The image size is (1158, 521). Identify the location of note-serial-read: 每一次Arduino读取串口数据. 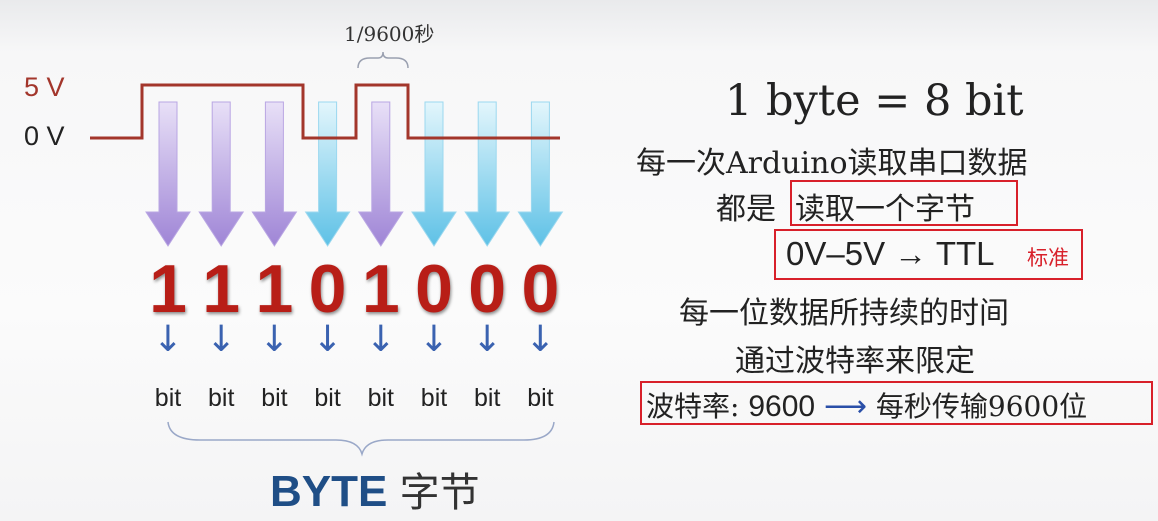
(832, 163).